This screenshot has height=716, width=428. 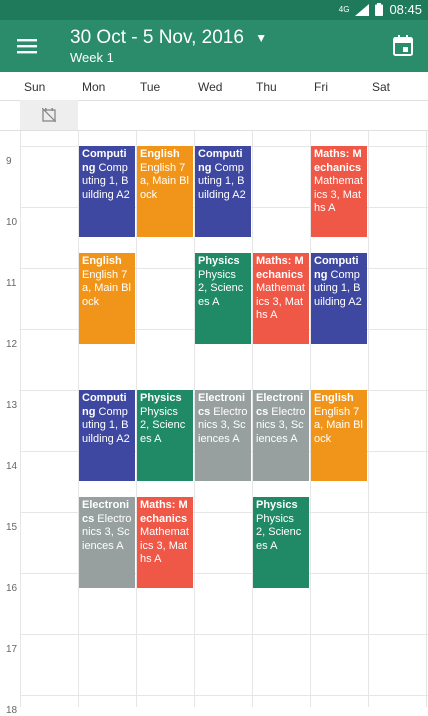 I want to click on hour-label: 10, so click(x=12, y=223).